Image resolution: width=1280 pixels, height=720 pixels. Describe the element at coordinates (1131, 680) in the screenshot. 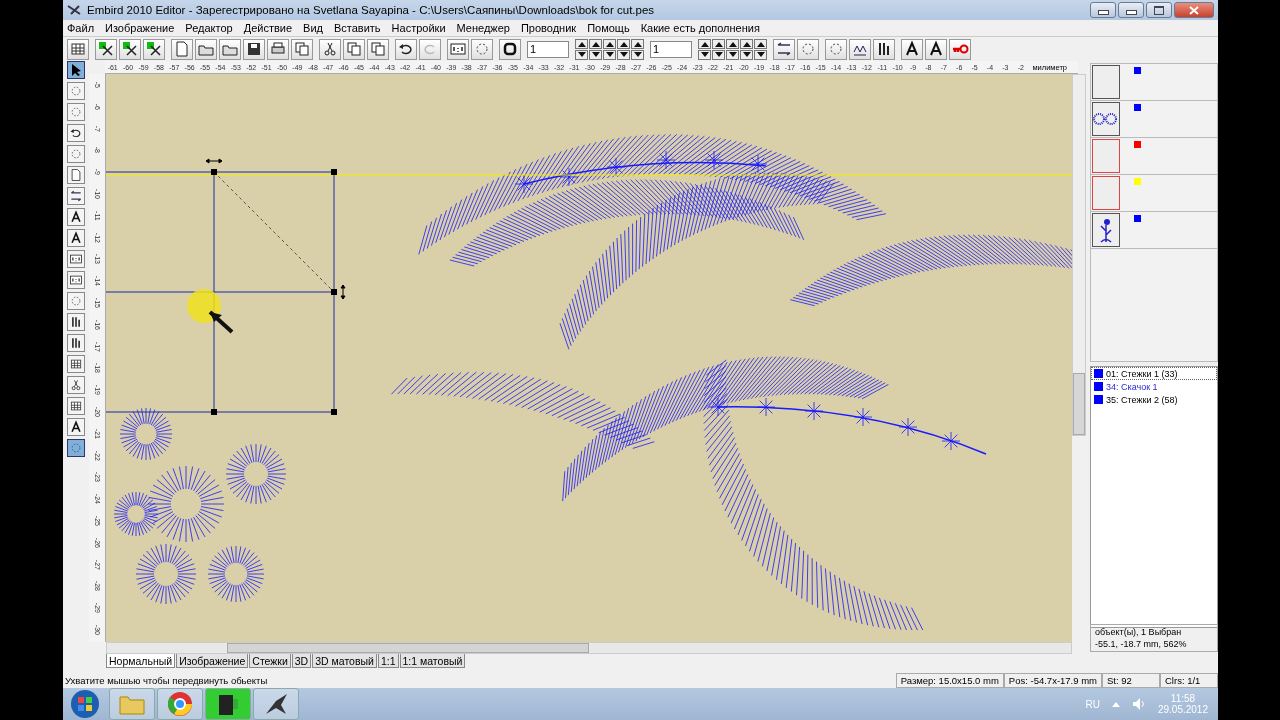

I see `status-cell: St: 92` at that location.